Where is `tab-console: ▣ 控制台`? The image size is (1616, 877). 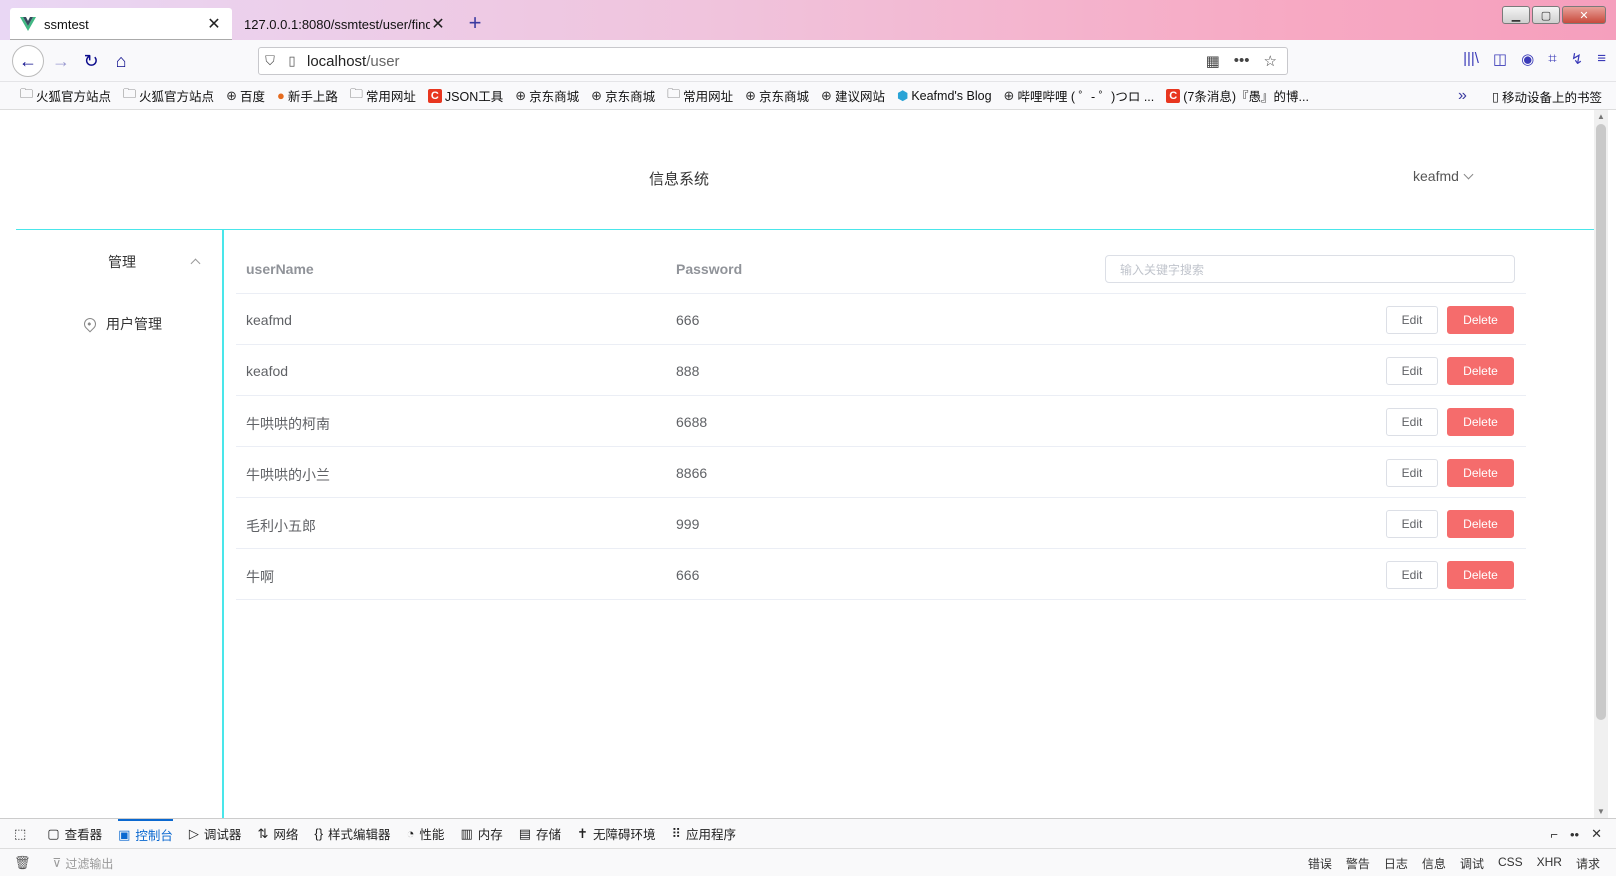
tab-console: ▣ 控制台 is located at coordinates (145, 833).